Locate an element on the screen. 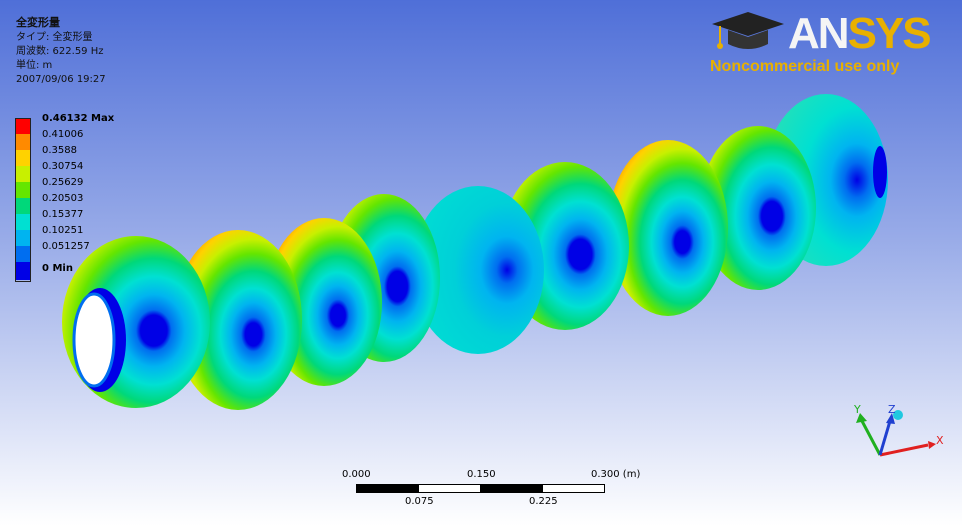  z-axis-label: Z is located at coordinates (892, 409).